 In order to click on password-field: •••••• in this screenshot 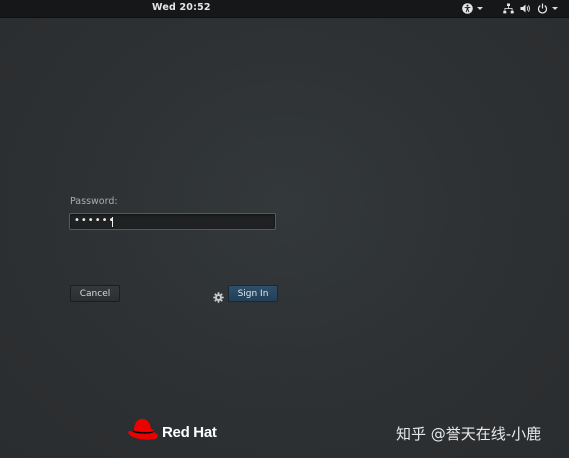, I will do `click(172, 221)`.